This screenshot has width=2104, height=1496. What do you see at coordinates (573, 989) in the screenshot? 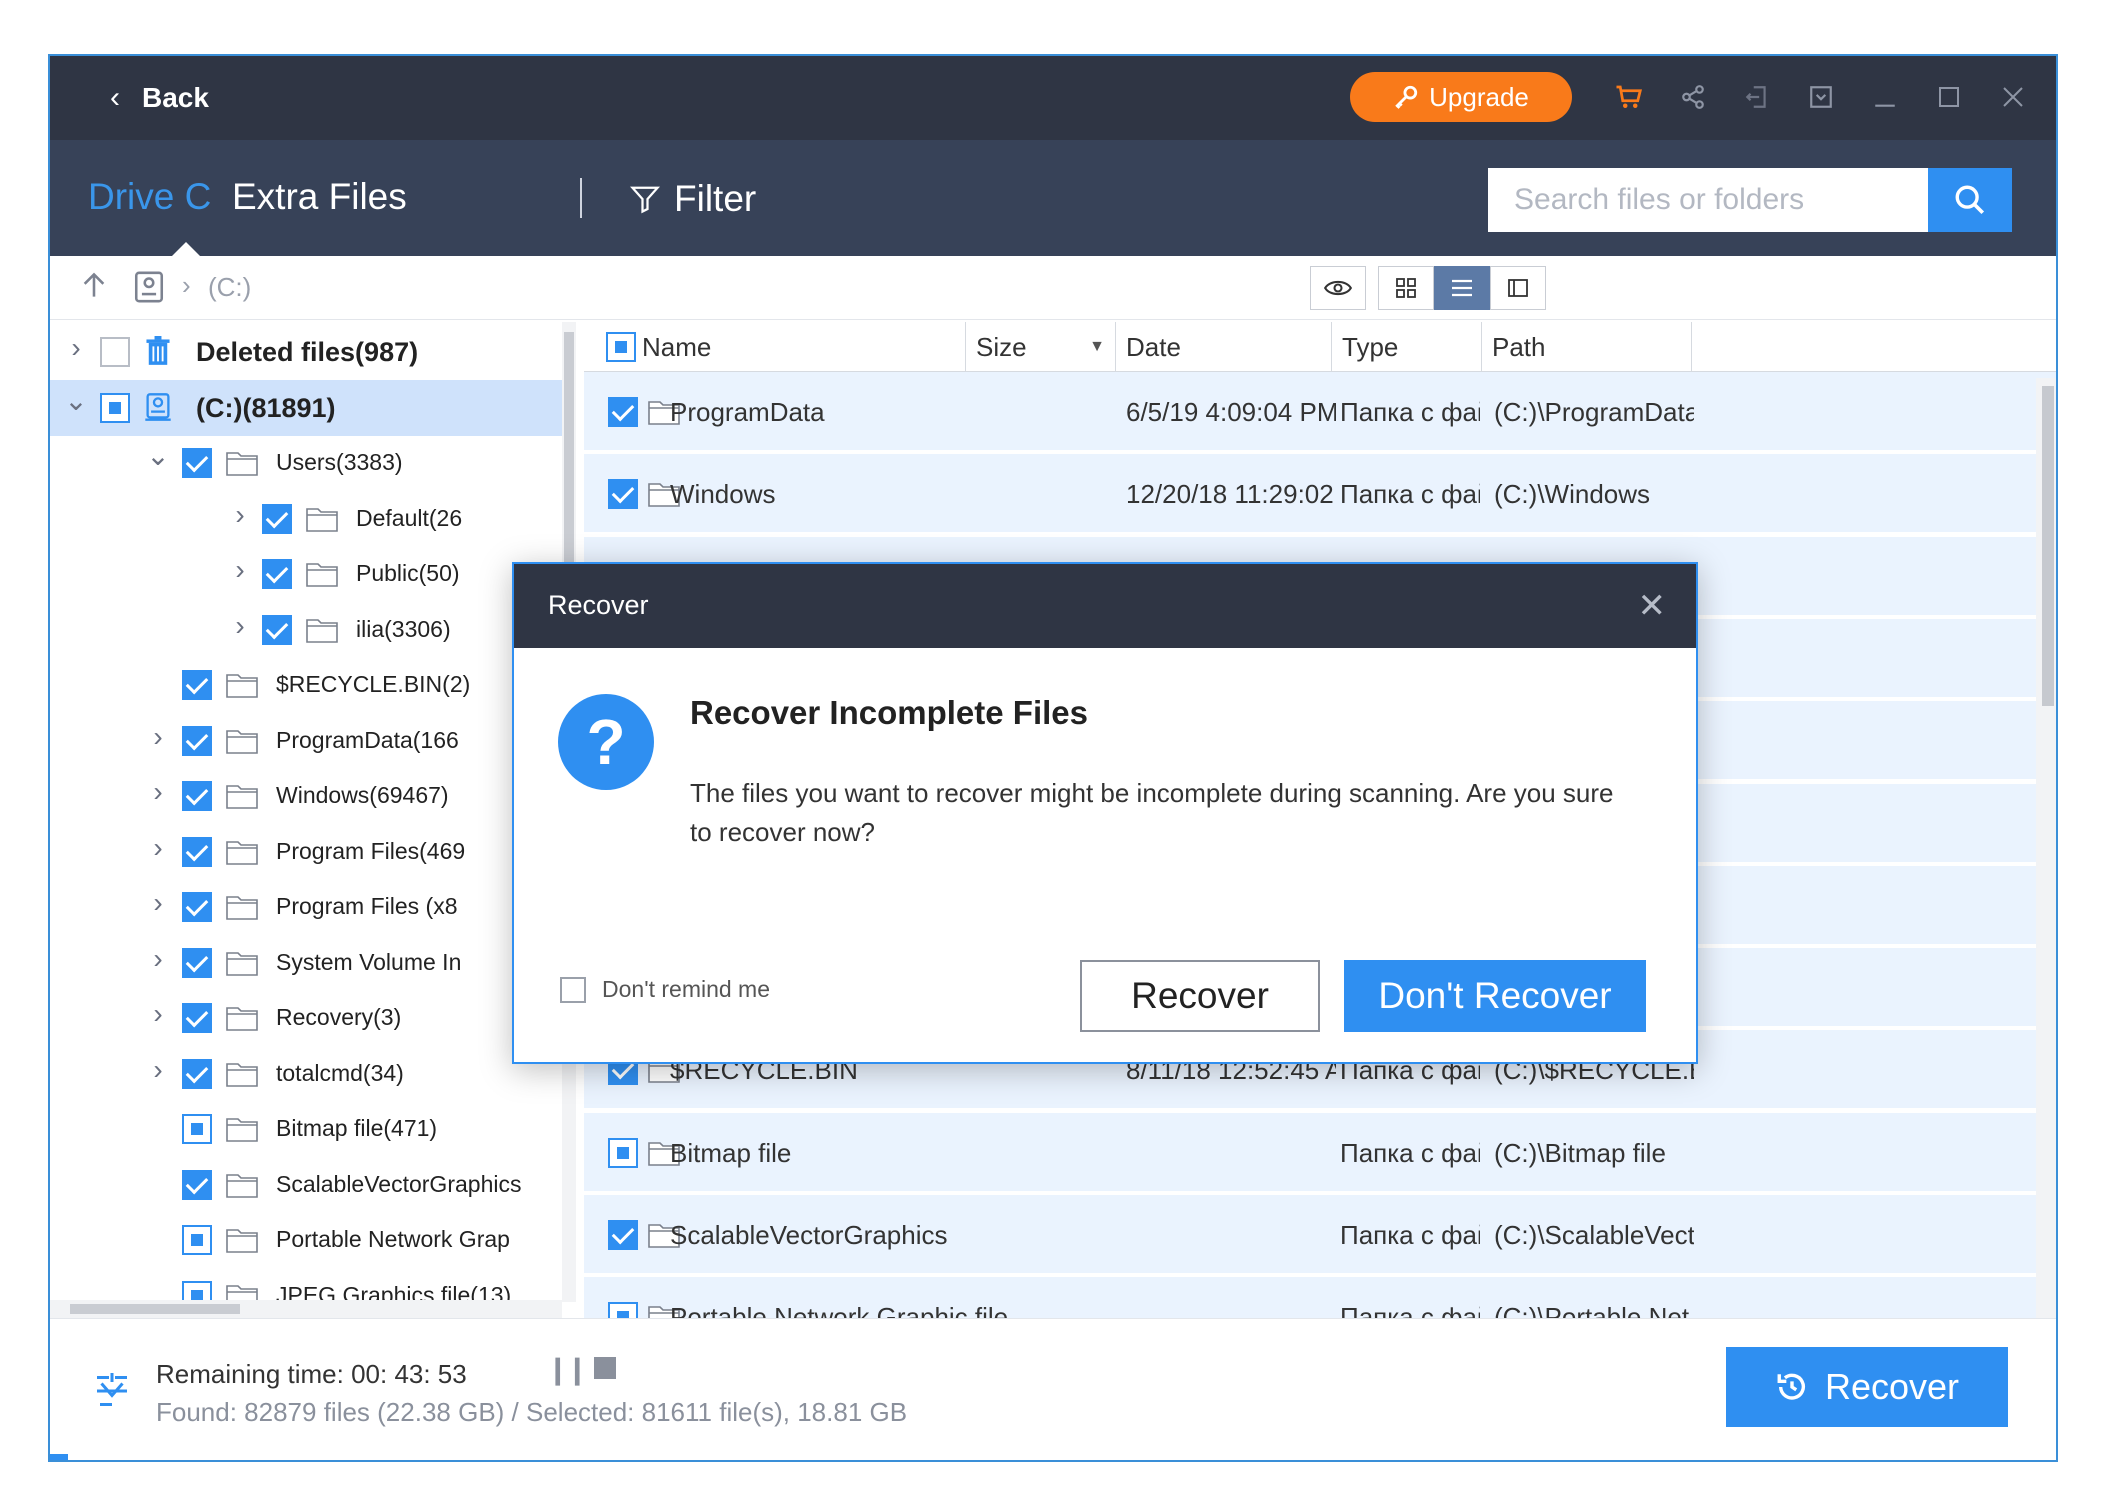
I see `checkbox-box` at bounding box center [573, 989].